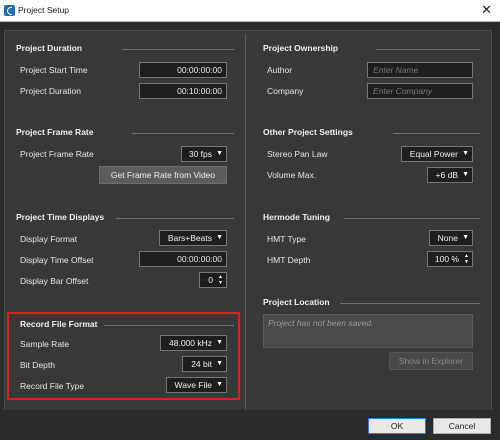  I want to click on hermode-tuning-heading: Hermode Tuning, so click(296, 217).